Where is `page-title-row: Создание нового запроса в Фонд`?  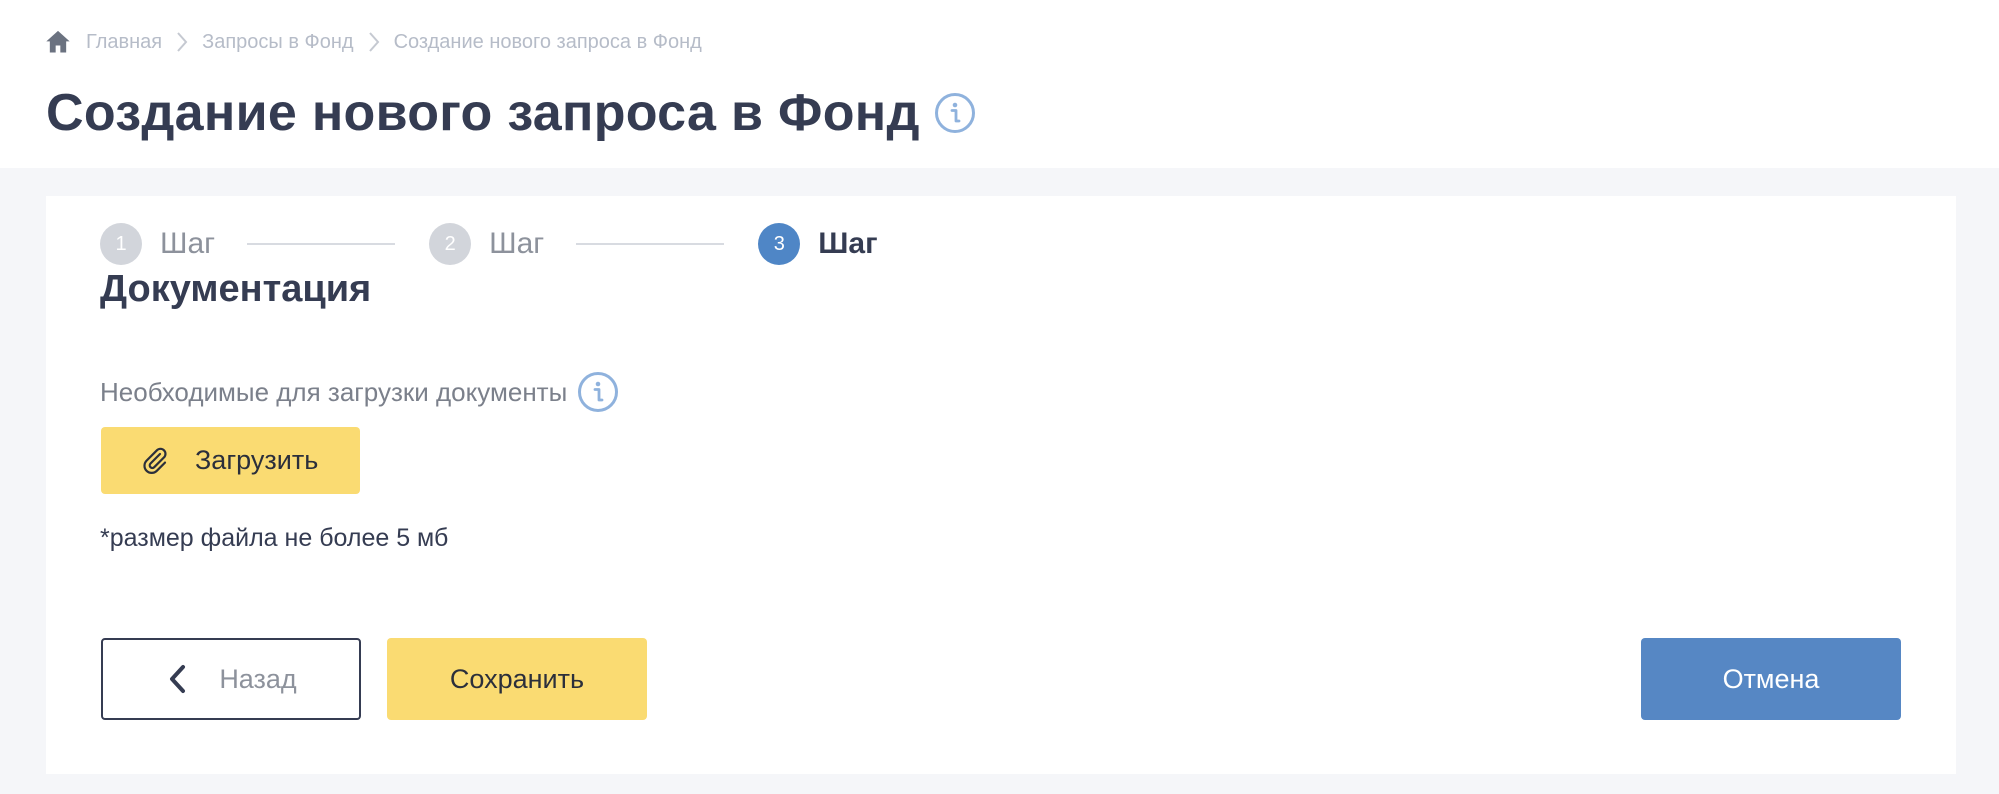 page-title-row: Создание нового запроса в Фонд is located at coordinates (511, 113).